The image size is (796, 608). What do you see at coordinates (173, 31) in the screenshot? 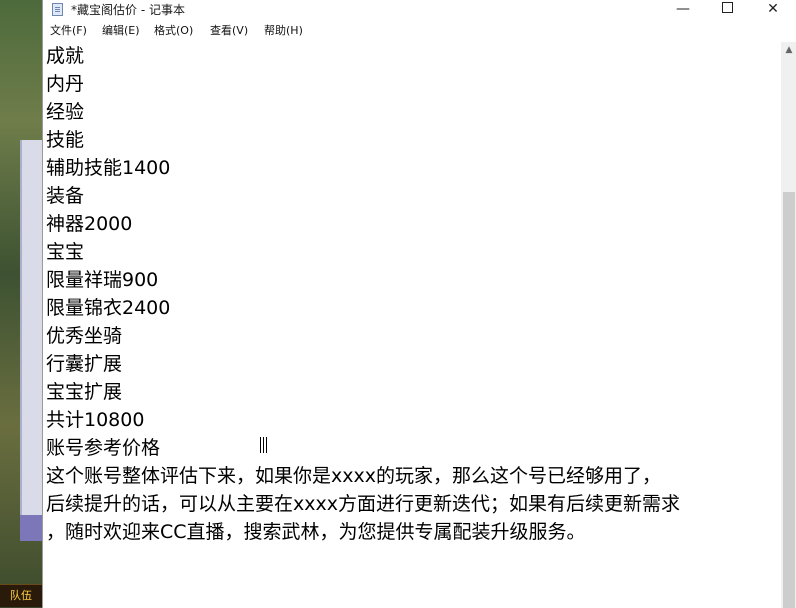
I see `menu-format: 格式(O)` at bounding box center [173, 31].